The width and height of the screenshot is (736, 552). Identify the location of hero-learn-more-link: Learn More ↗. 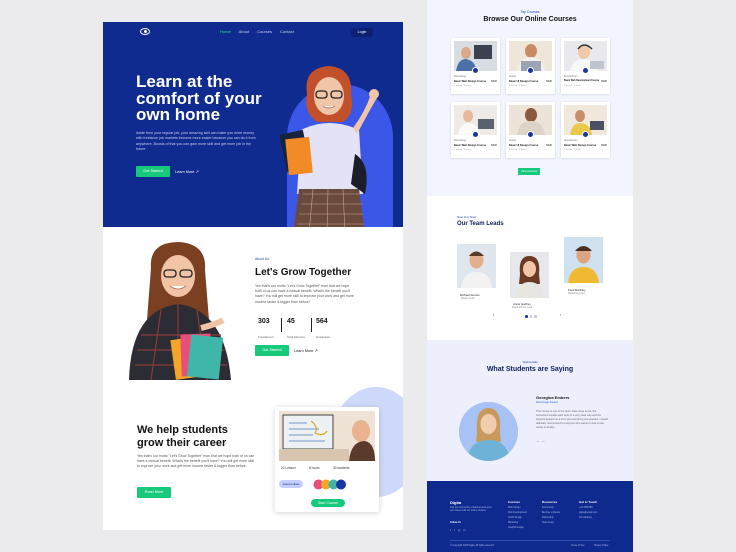
(187, 171).